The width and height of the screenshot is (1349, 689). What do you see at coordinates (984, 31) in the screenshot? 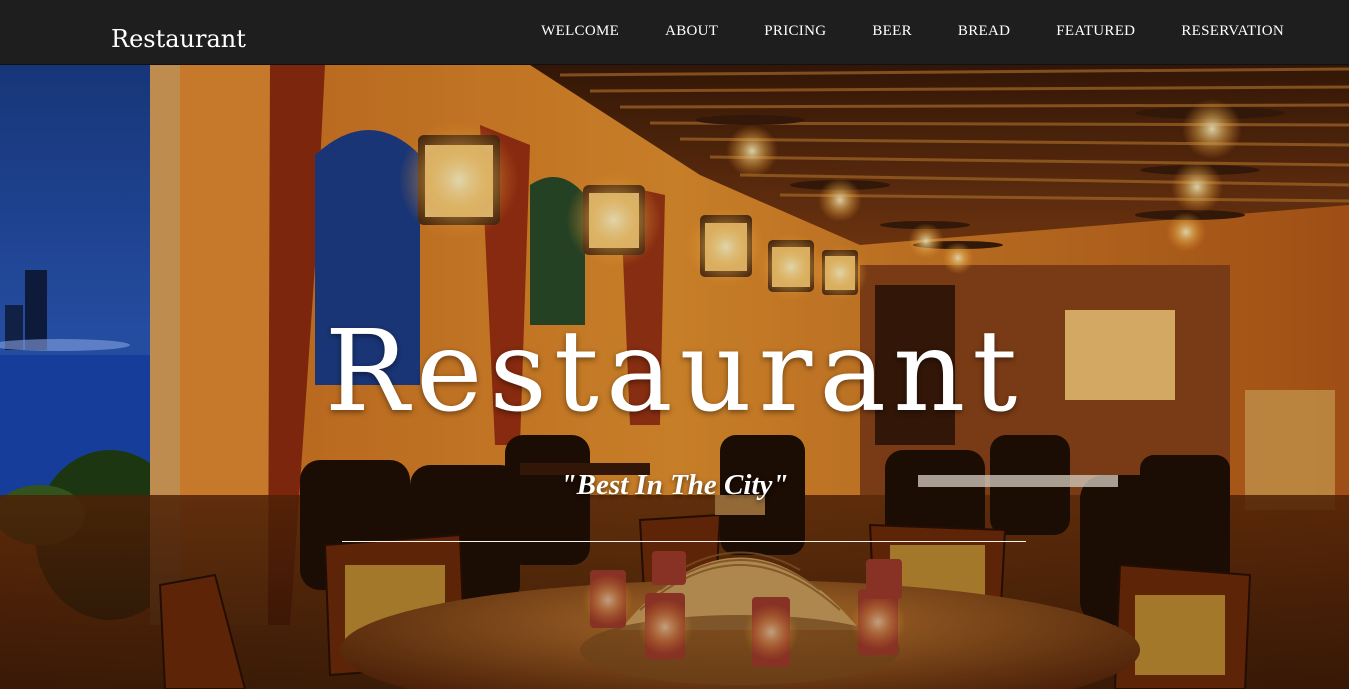
I see `nav-link-bread: BREAD` at bounding box center [984, 31].